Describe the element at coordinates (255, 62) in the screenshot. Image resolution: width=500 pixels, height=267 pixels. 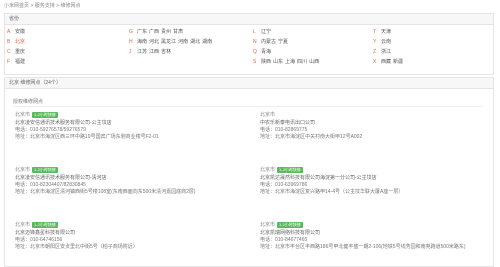
I see `province-index-letter: S` at that location.